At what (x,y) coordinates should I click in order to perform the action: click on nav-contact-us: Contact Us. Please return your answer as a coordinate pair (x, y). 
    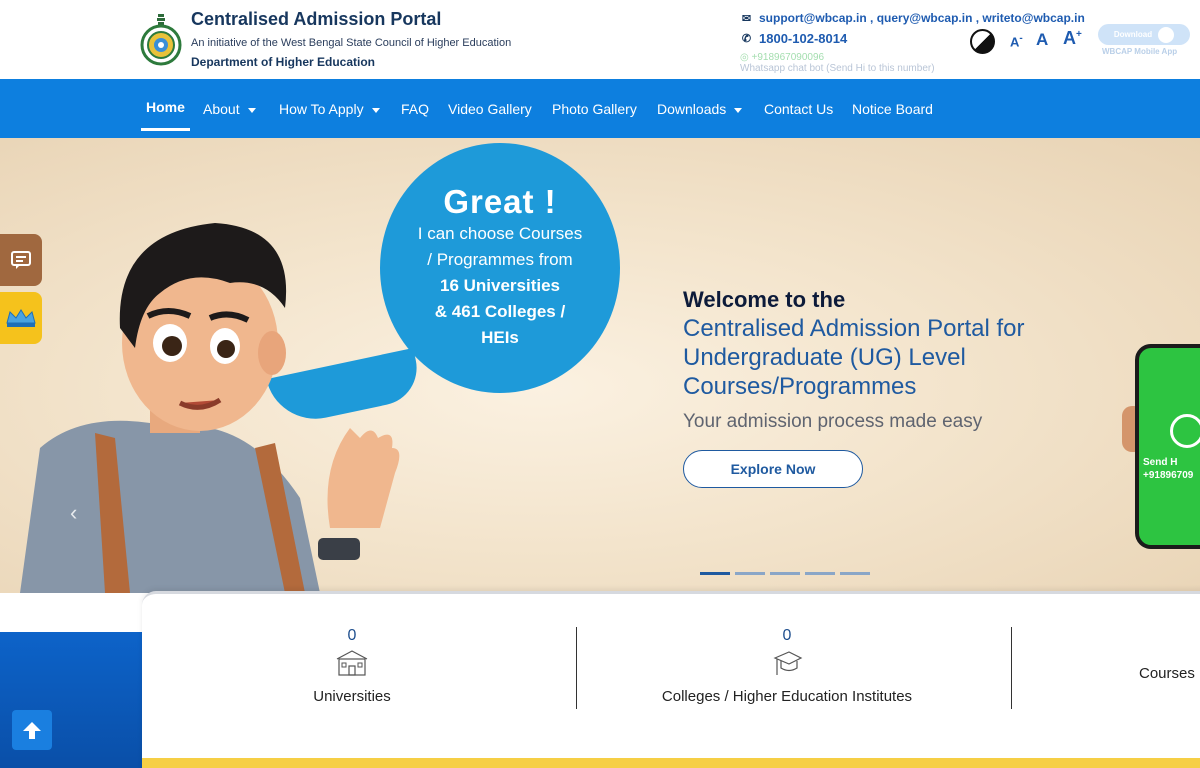
    Looking at the image, I should click on (798, 109).